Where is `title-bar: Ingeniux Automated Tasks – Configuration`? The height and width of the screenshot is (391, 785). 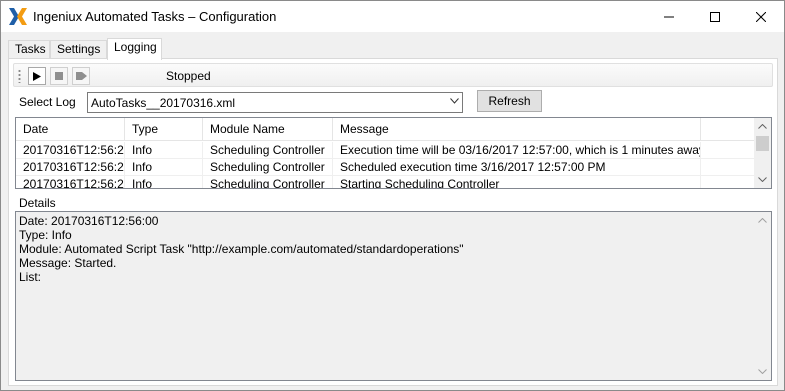
title-bar: Ingeniux Automated Tasks – Configuration is located at coordinates (392, 16).